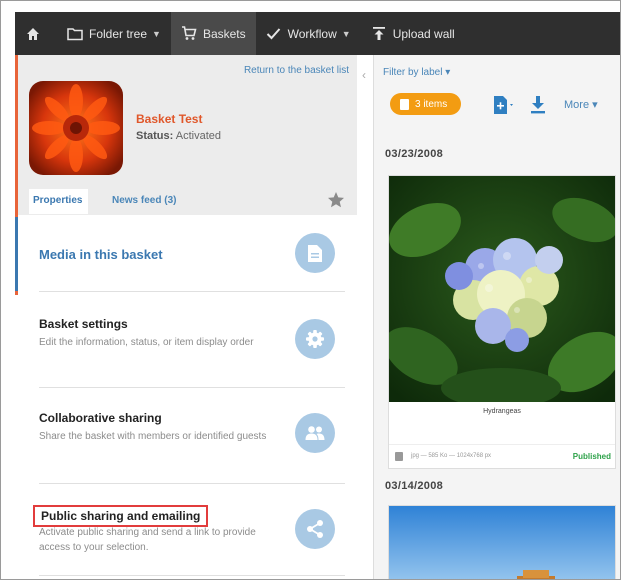 Image resolution: width=621 pixels, height=580 pixels. Describe the element at coordinates (502, 411) in the screenshot. I see `media-caption: Hydrangeas` at that location.